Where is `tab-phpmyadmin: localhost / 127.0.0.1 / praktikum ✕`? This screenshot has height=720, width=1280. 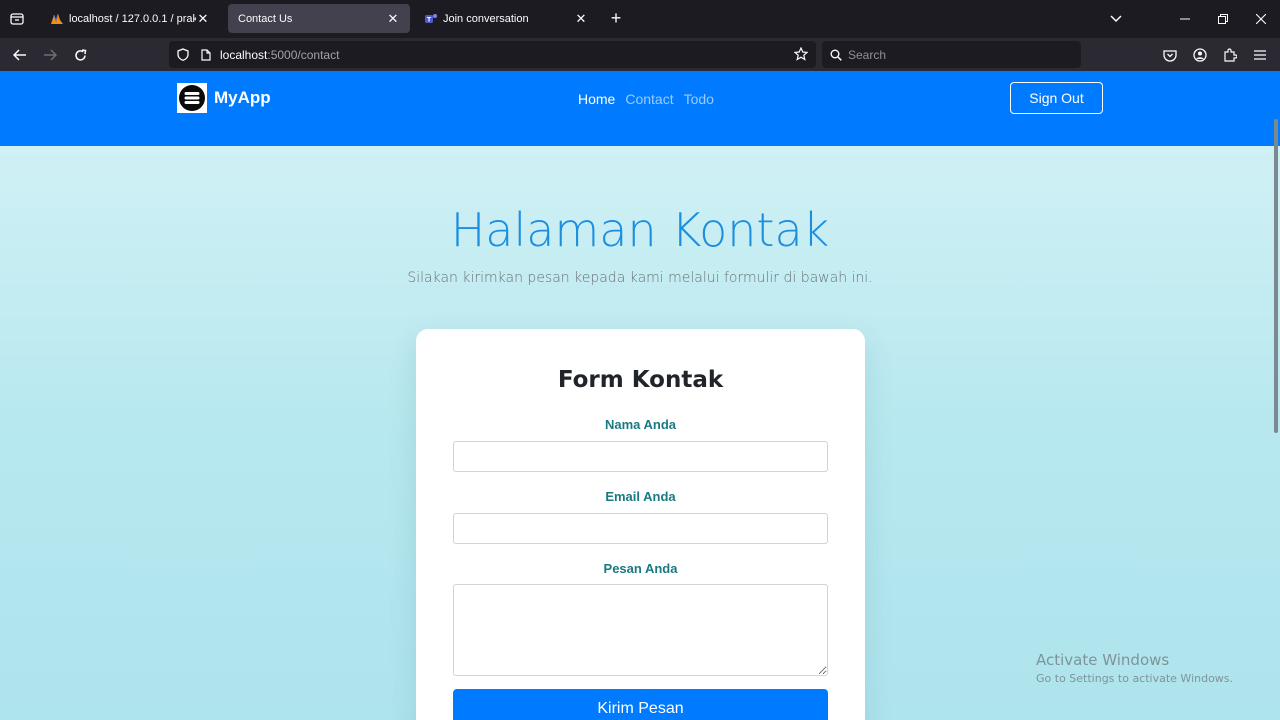 tab-phpmyadmin: localhost / 127.0.0.1 / praktikum ✕ is located at coordinates (130, 18).